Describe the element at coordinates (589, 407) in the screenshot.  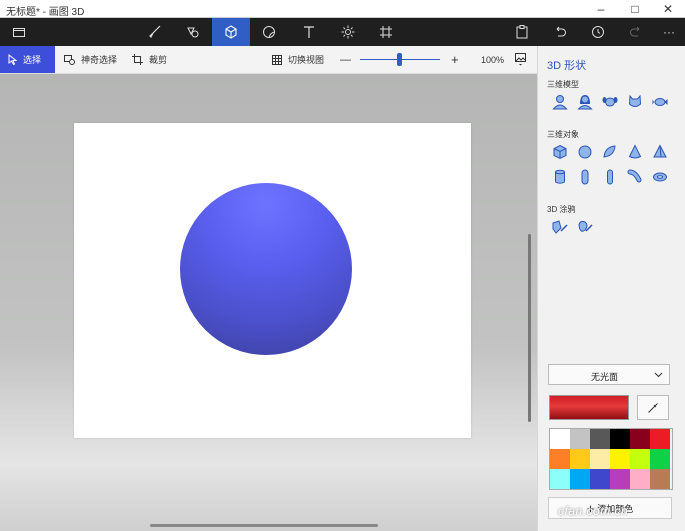
I see `current-color-swatch` at that location.